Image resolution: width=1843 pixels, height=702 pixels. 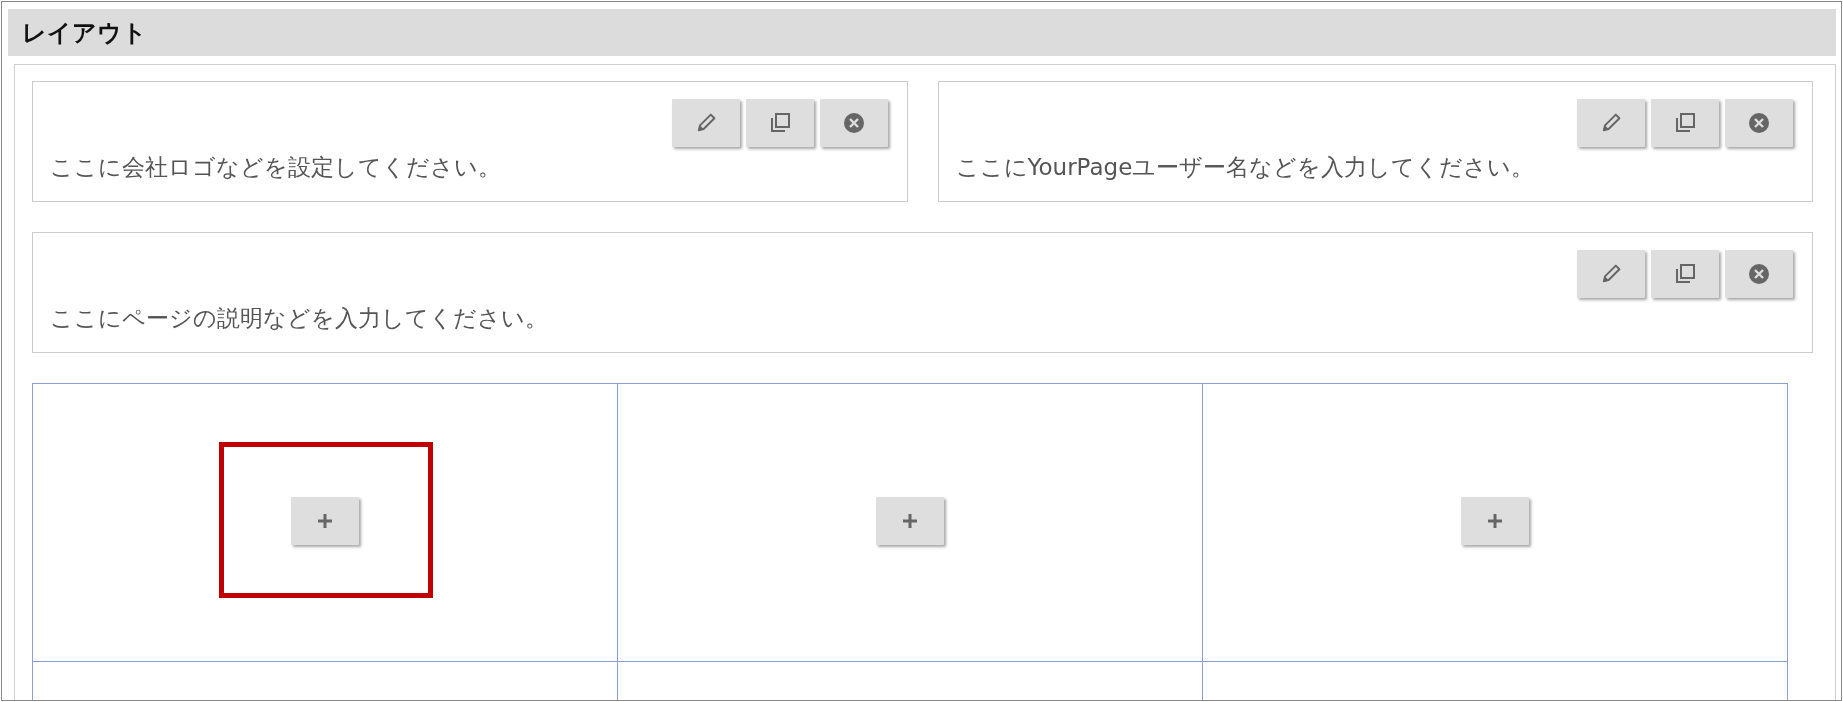 What do you see at coordinates (1245, 167) in the screenshot?
I see `card-text: ここにYourPageユーザー名などを入力してください。` at bounding box center [1245, 167].